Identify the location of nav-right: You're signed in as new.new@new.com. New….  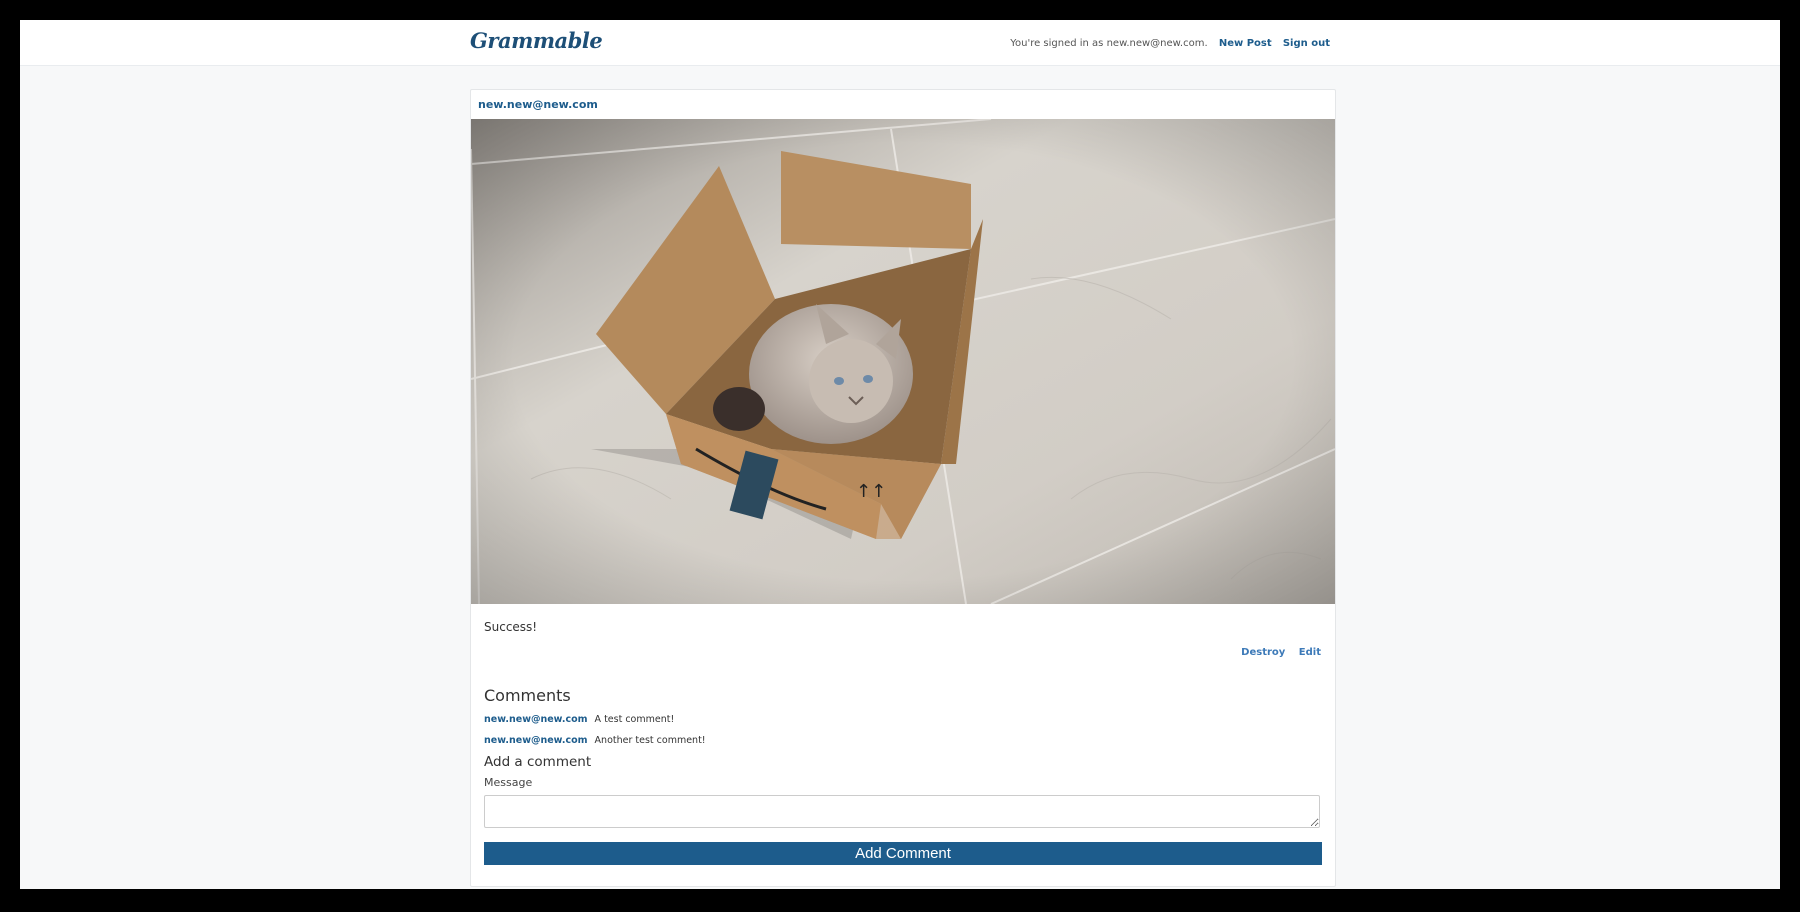
(1170, 43).